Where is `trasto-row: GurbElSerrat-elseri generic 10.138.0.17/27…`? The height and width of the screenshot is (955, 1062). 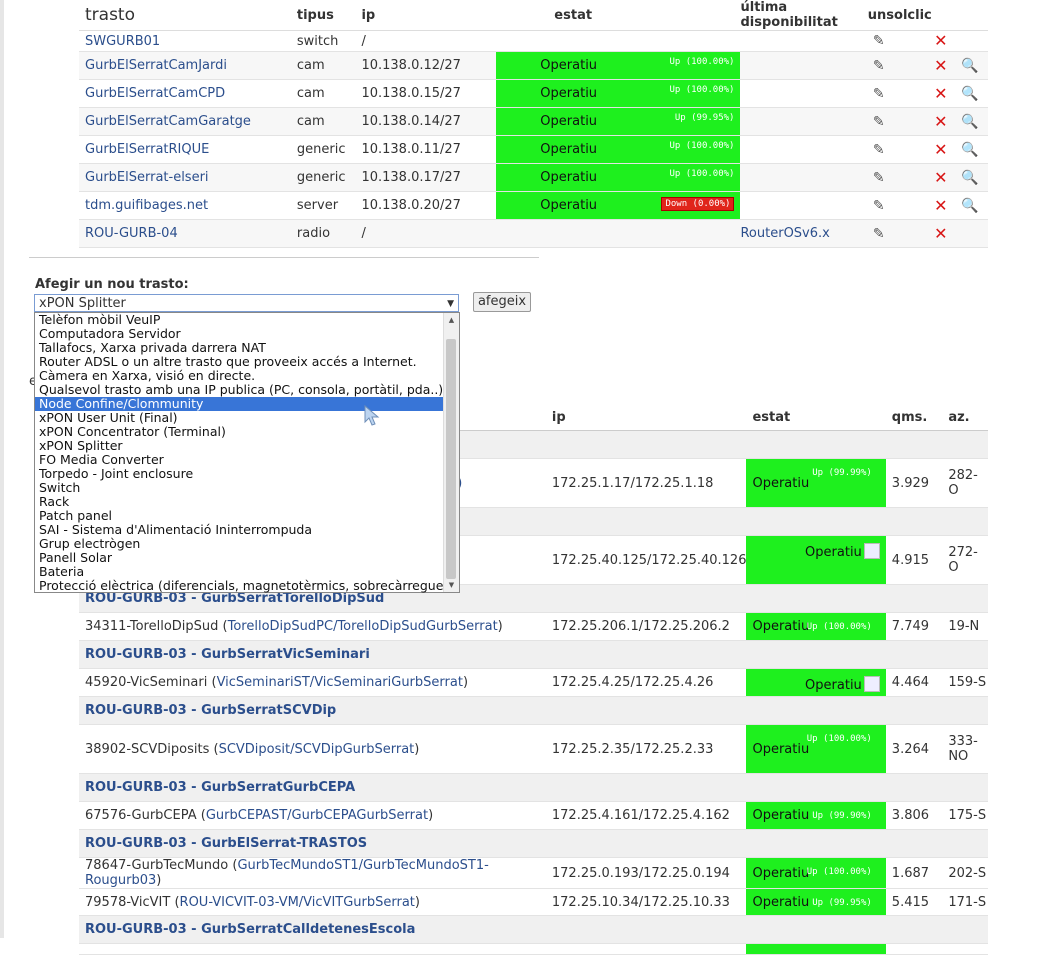
trasto-row: GurbElSerrat-elseri generic 10.138.0.17/27… is located at coordinates (533, 177).